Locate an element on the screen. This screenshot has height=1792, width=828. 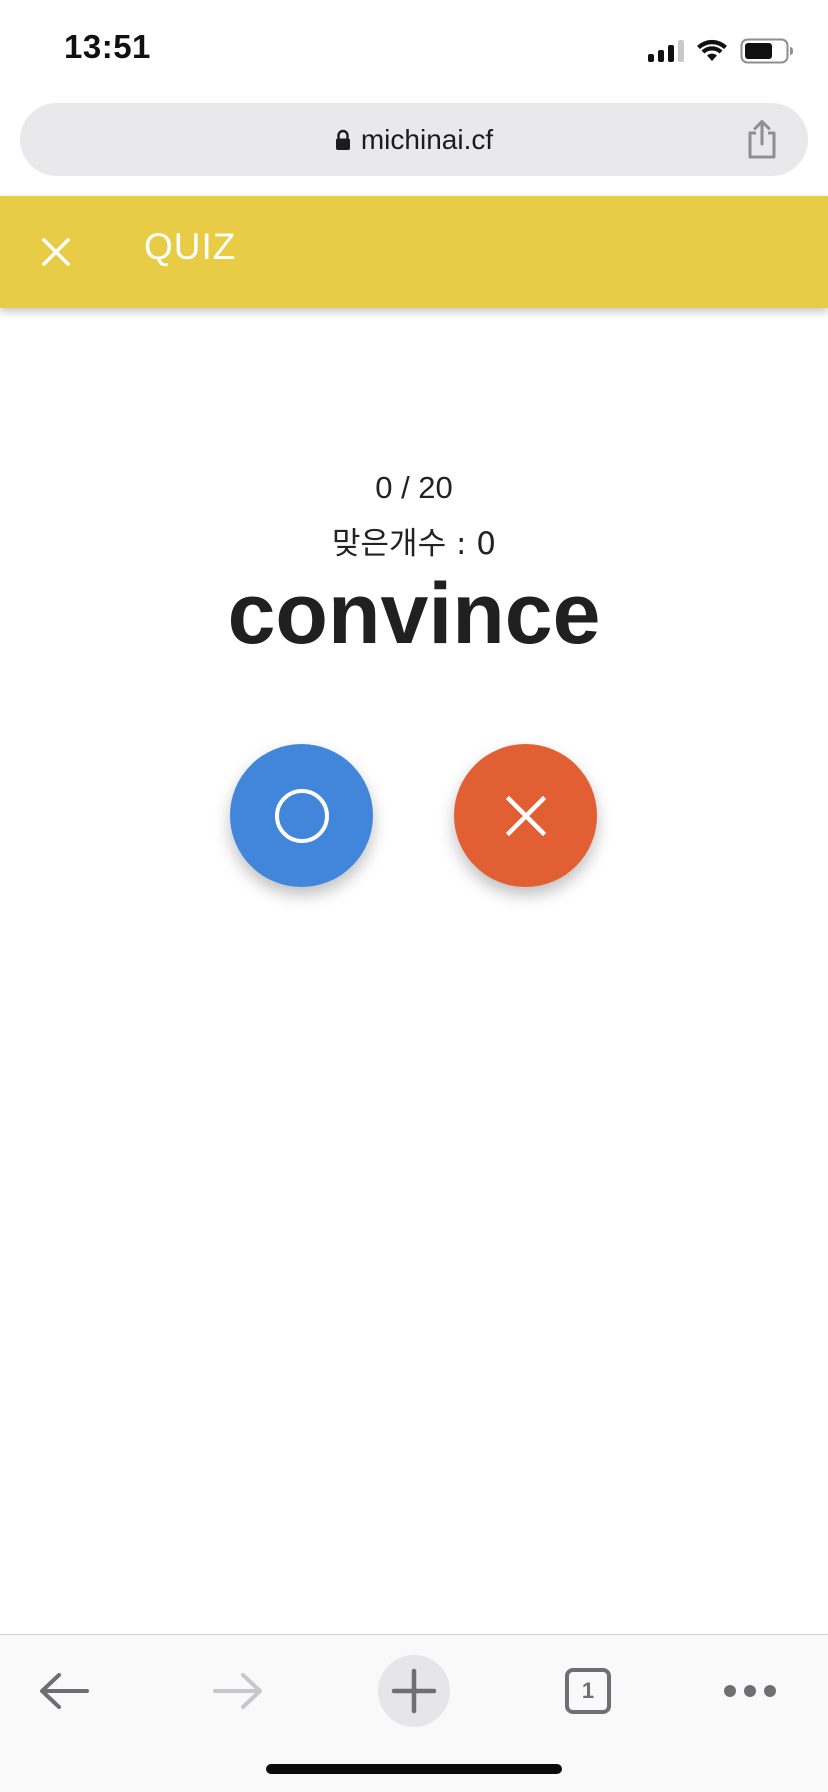
url-display: michinai.cf is located at coordinates (414, 139).